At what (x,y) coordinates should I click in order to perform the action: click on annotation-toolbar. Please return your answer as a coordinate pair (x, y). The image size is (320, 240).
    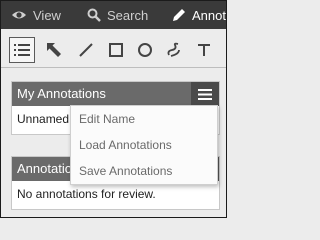
    Looking at the image, I should click on (113, 49).